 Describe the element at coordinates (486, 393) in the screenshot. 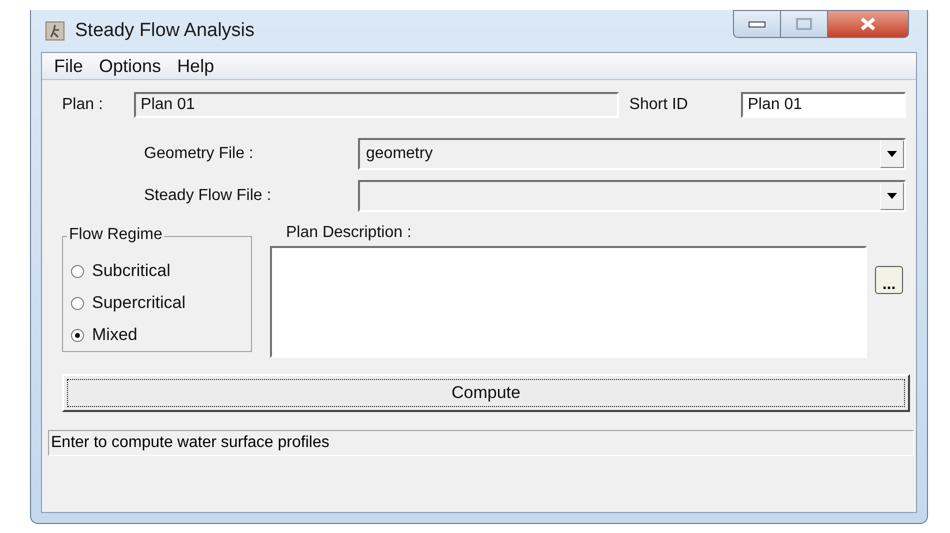

I see `compute-button: Compute` at that location.